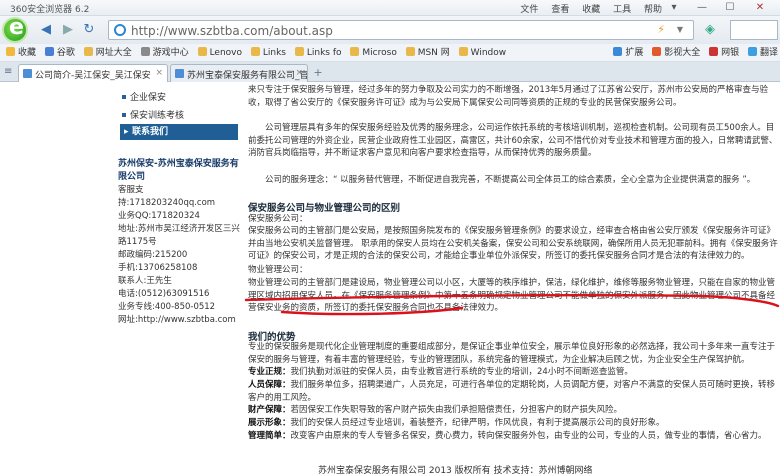 This screenshot has width=780, height=474. Describe the element at coordinates (752, 51) in the screenshot. I see `translate-icon` at that location.